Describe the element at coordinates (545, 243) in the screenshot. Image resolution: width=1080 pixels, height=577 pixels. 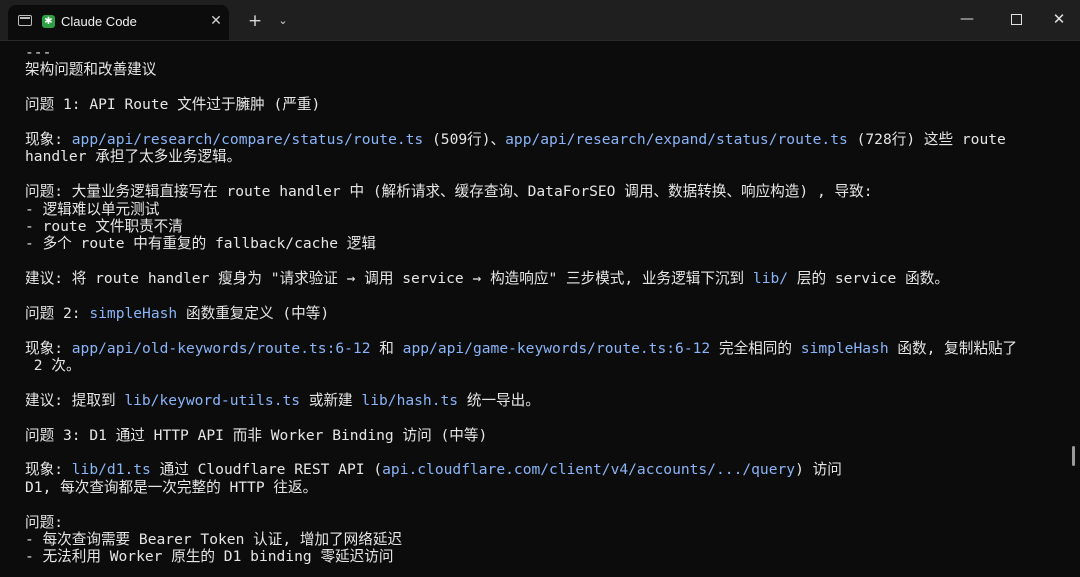
I see `terminal-line: - 多个 route 中有重复的 fallback/cache 逻辑` at that location.